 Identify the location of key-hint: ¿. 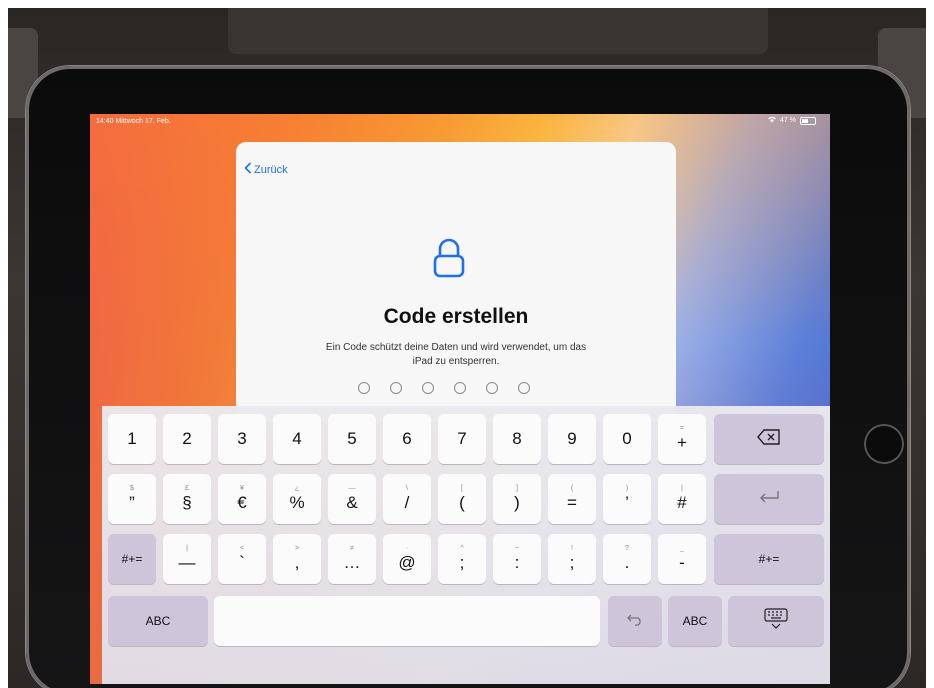
(297, 488).